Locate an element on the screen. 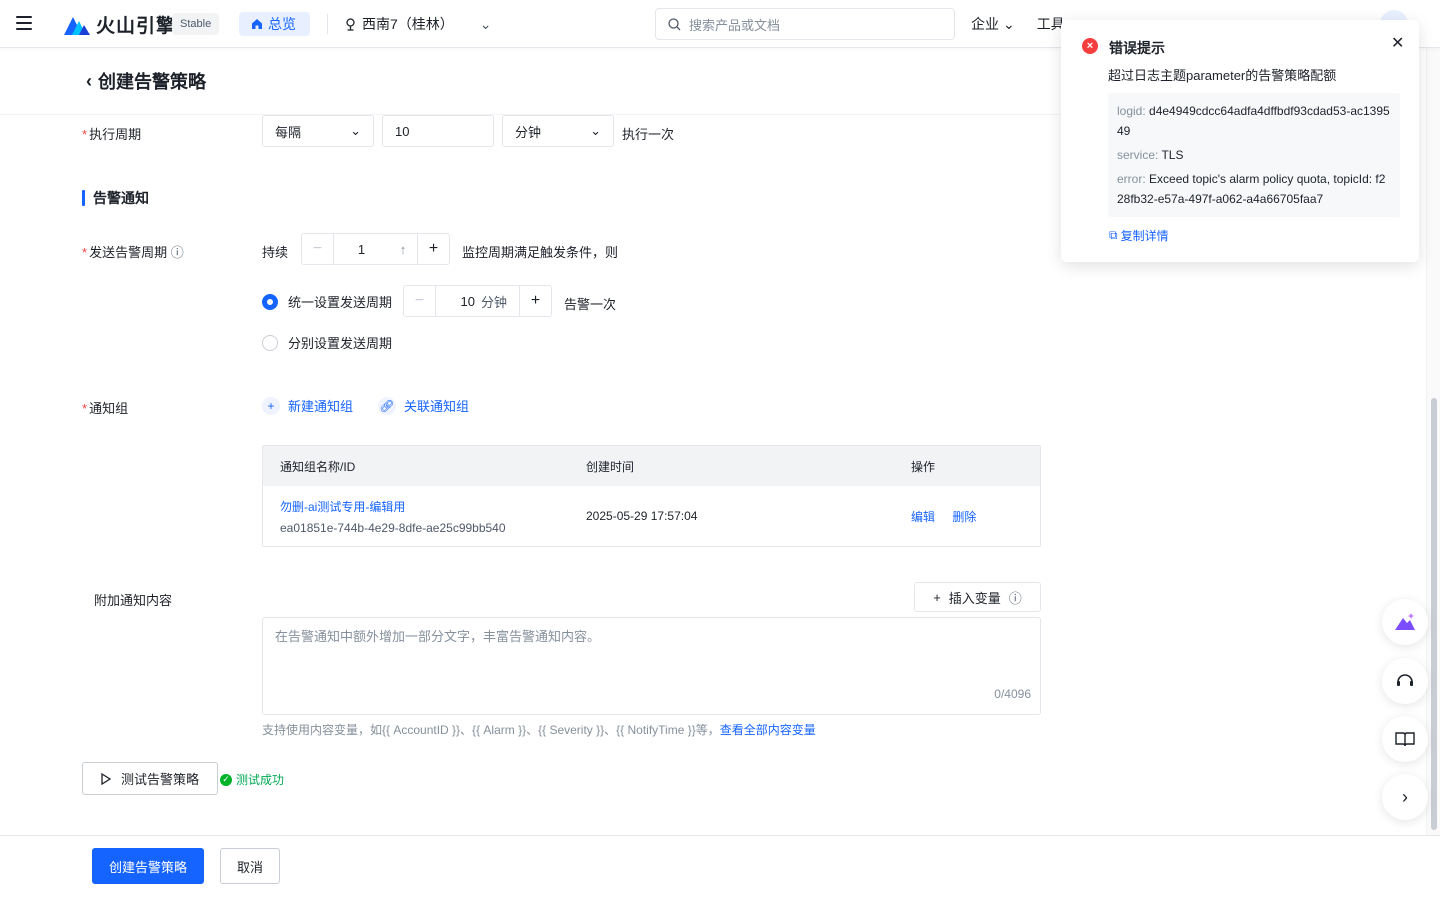 This screenshot has height=900, width=1440. nav-divider is located at coordinates (327, 24).